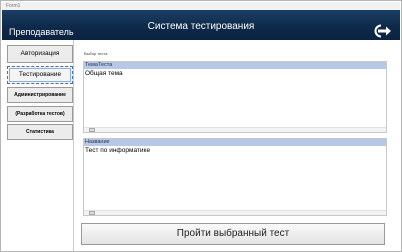 The height and width of the screenshot is (252, 402). Describe the element at coordinates (235, 65) in the screenshot. I see `topics-grid-header: ТемаТеста` at that location.